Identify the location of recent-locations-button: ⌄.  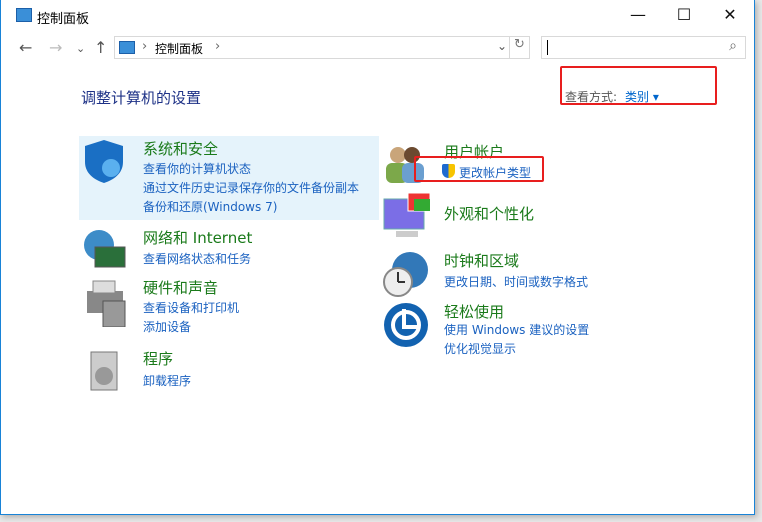
(80, 48).